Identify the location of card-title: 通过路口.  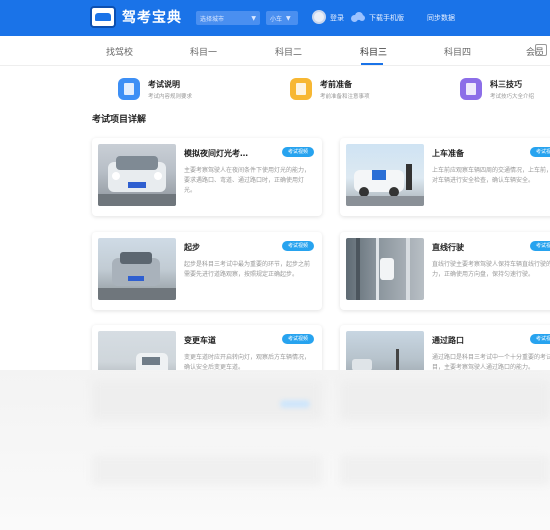
(448, 340).